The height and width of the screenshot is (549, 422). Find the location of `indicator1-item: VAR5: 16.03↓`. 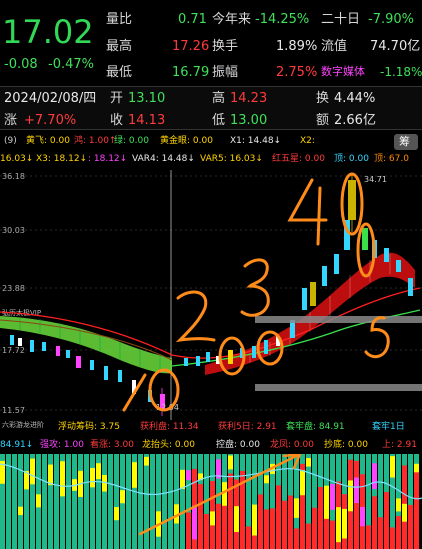

indicator1-item: VAR5: 16.03↓ is located at coordinates (231, 159).